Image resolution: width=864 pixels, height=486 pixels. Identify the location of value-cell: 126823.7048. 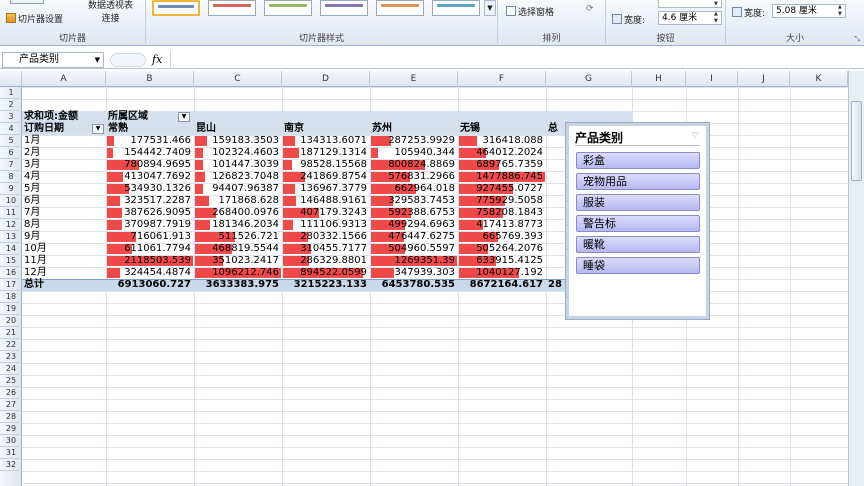
(238, 177).